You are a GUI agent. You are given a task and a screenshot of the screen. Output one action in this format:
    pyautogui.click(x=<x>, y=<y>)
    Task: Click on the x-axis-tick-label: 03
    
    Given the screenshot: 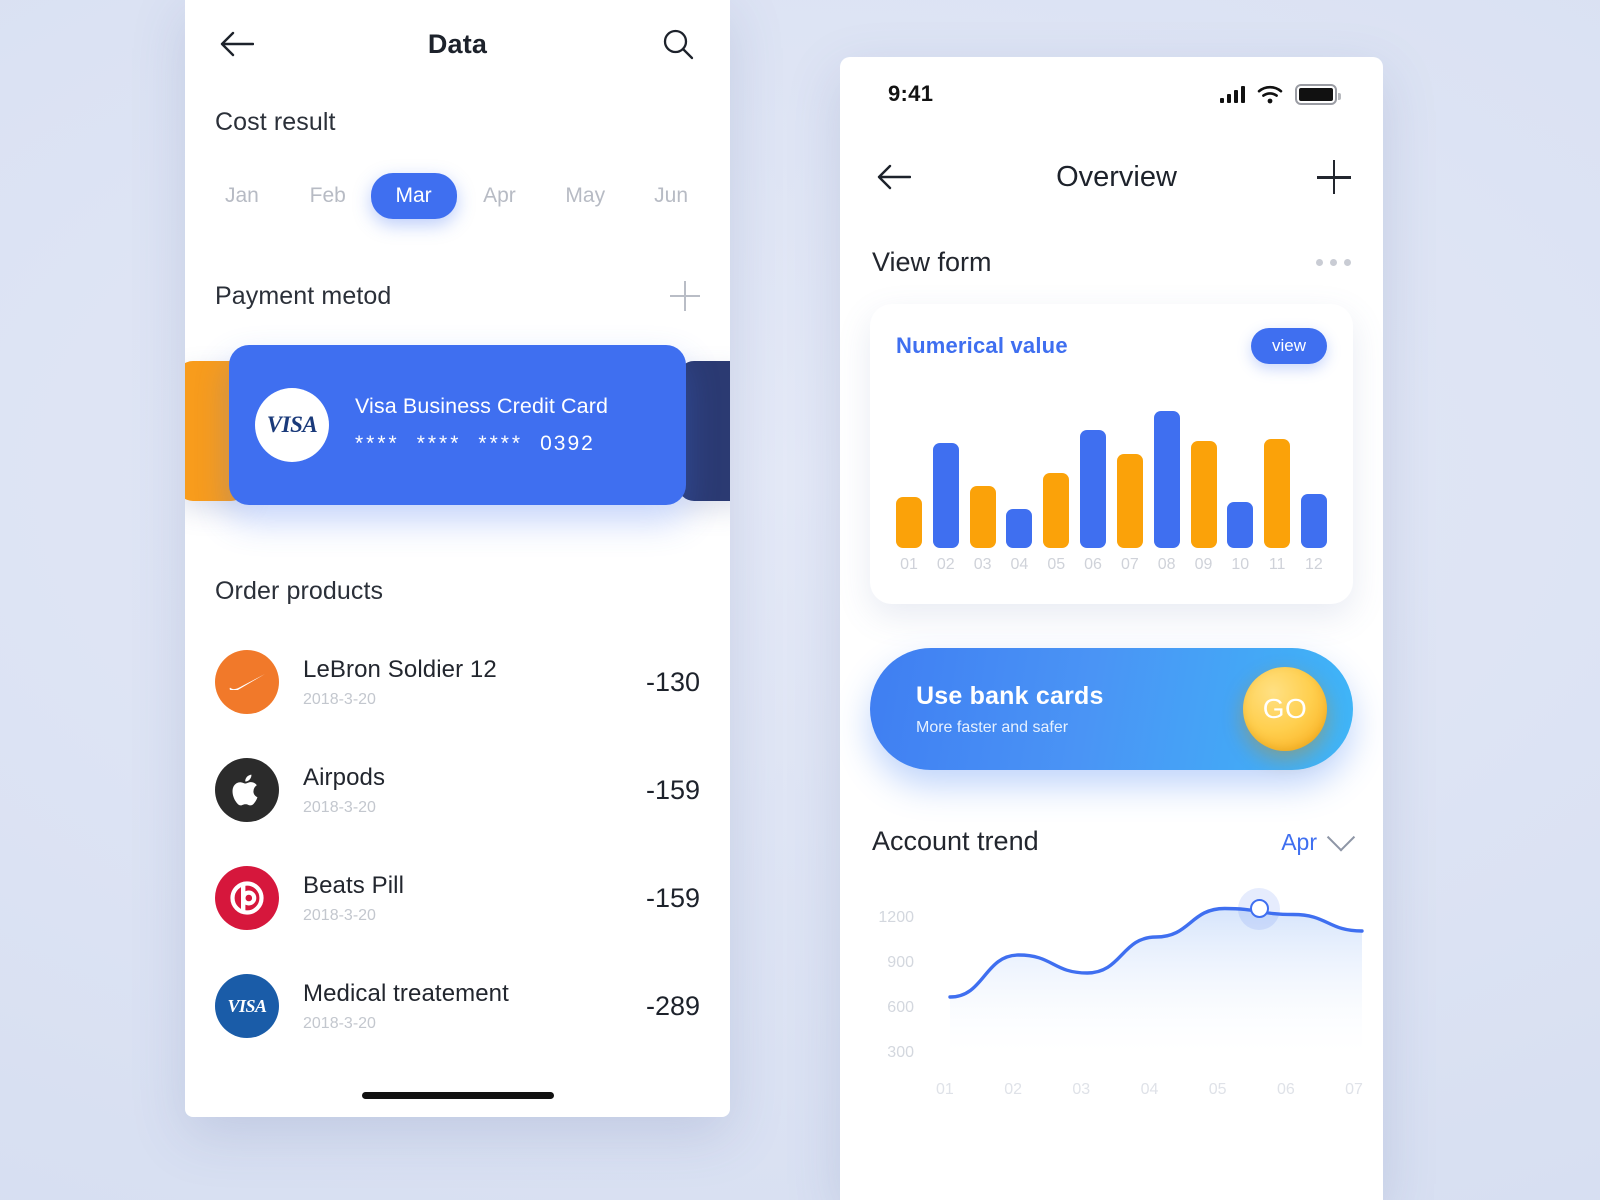 What is the action you would take?
    pyautogui.click(x=1081, y=1089)
    